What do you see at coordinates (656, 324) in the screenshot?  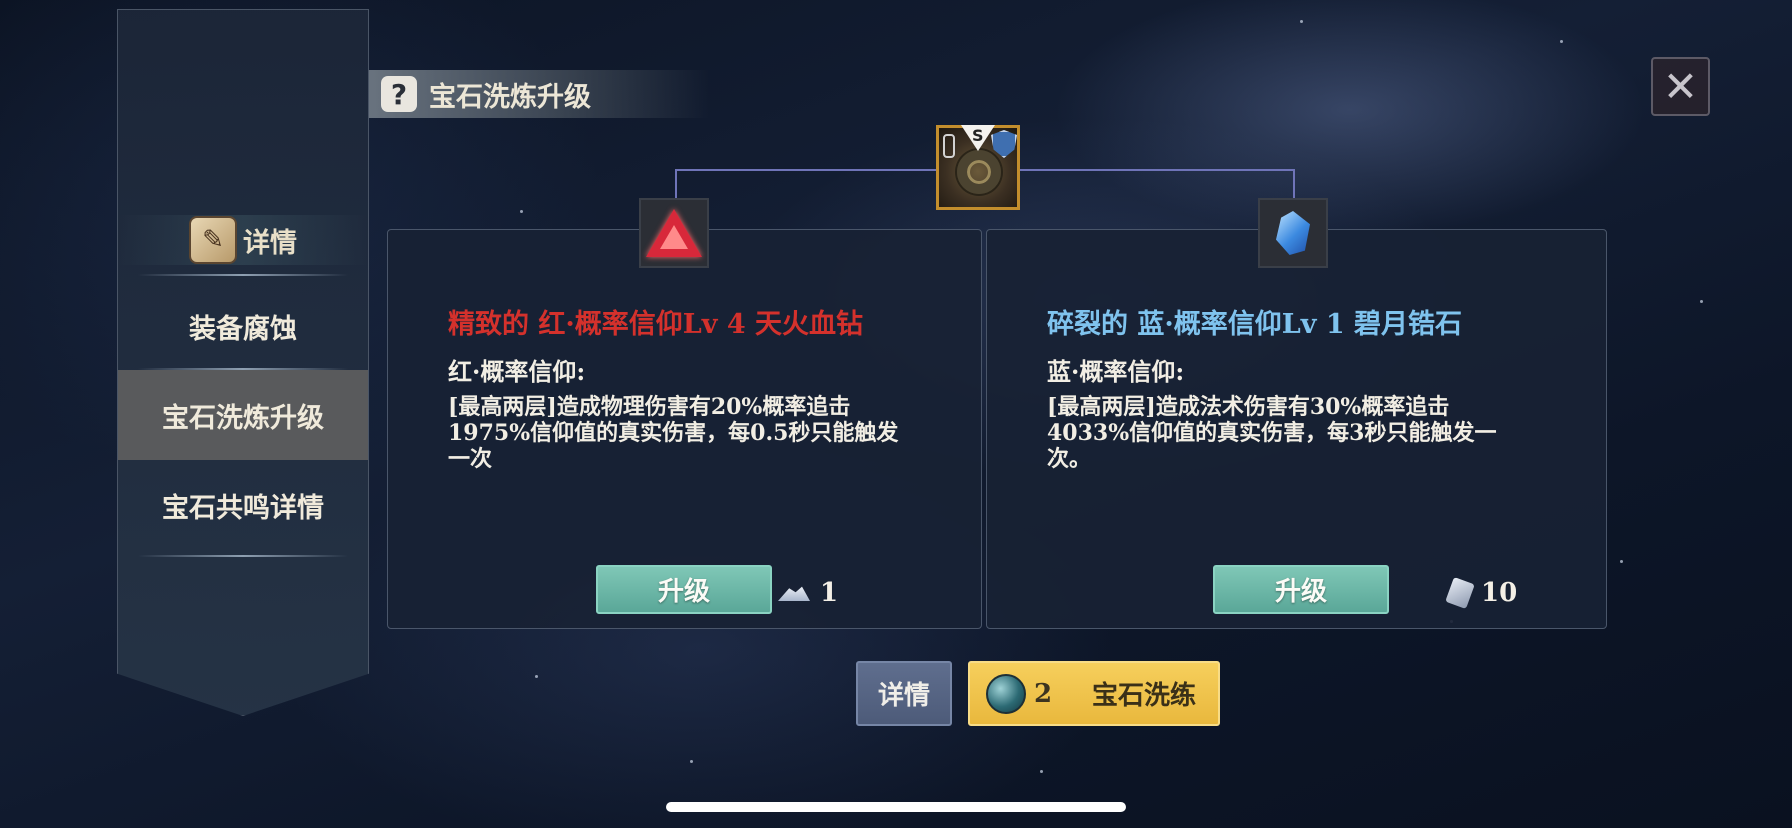 I see `gem-name: 精致的 红·概率信仰Lv 4 天火血钻` at bounding box center [656, 324].